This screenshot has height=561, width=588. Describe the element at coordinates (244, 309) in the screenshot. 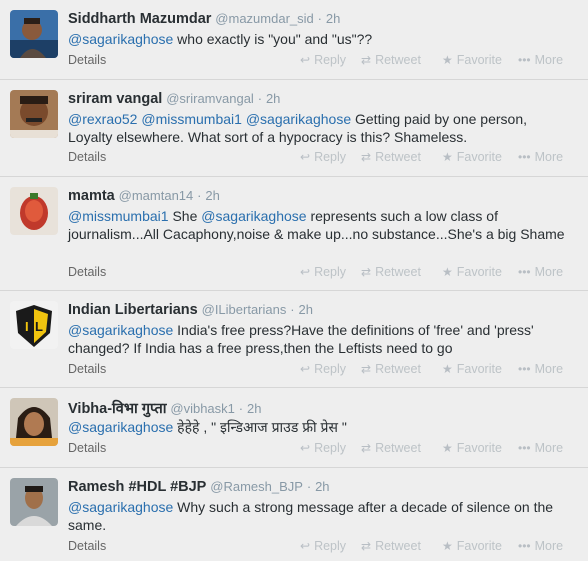

I see `user-screen-name: @ILibertarians` at that location.